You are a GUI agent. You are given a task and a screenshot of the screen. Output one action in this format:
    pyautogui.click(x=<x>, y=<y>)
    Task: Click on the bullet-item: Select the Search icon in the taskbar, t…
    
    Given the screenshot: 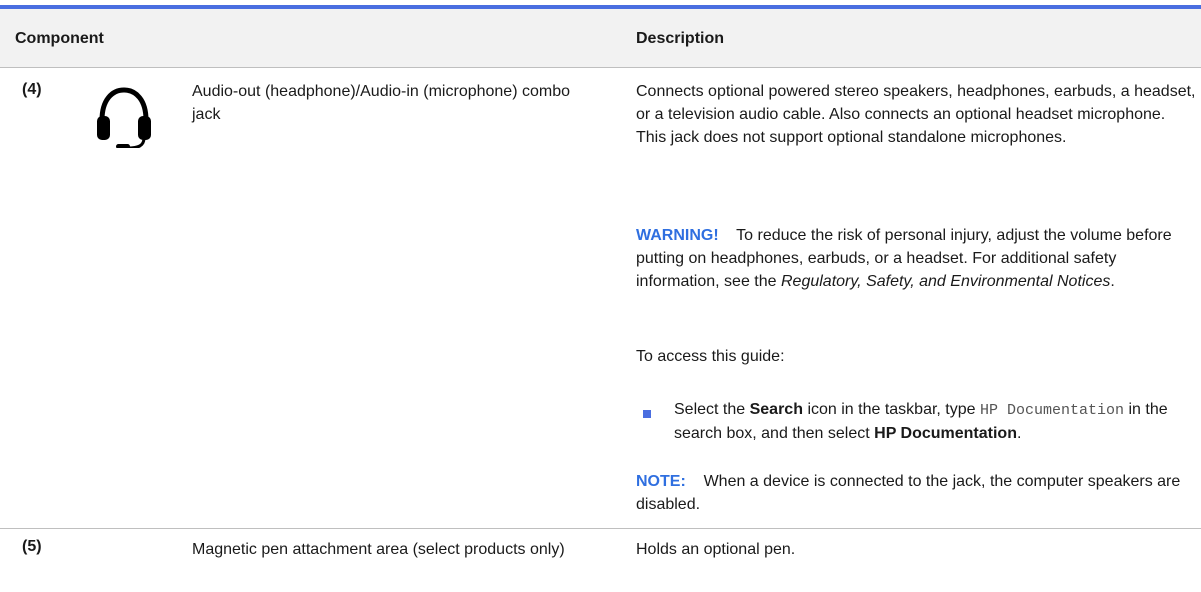 What is the action you would take?
    pyautogui.click(x=936, y=421)
    